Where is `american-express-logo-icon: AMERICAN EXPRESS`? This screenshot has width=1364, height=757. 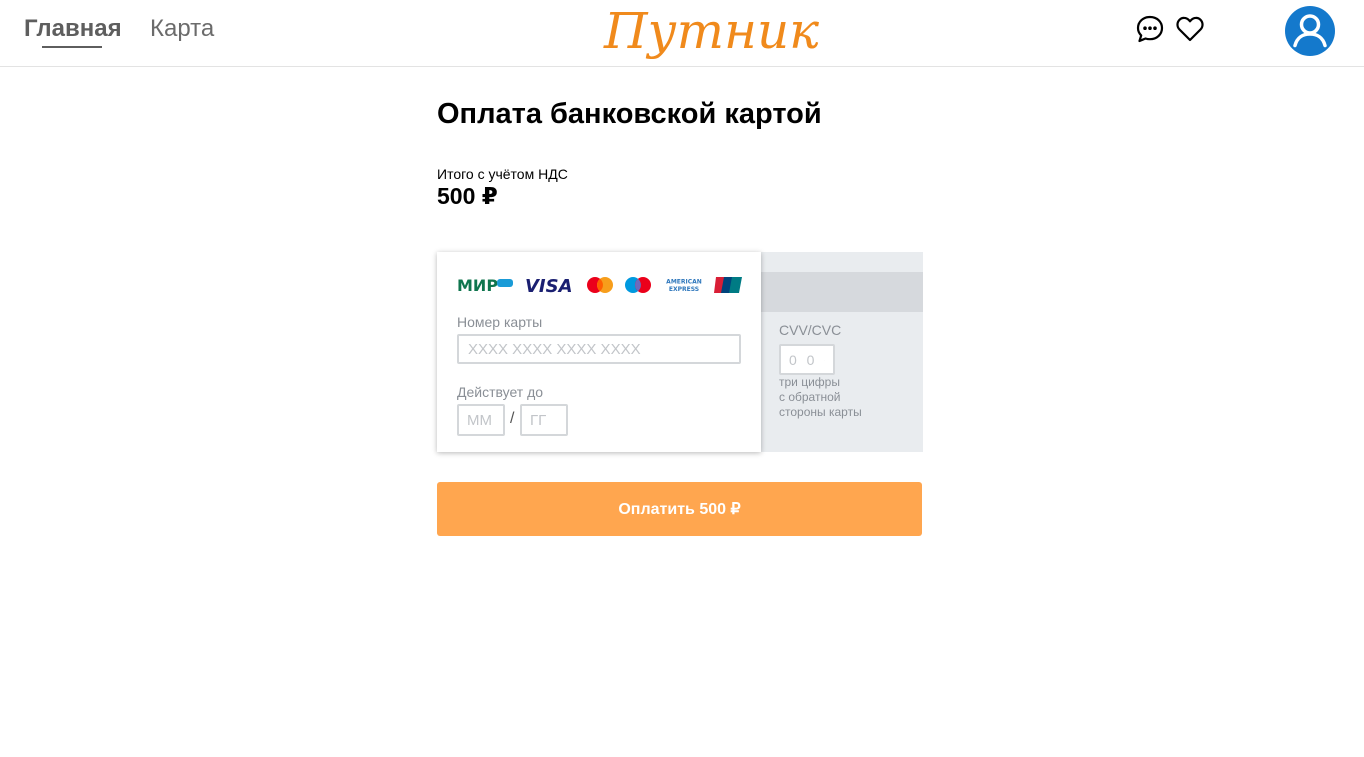
american-express-logo-icon: AMERICAN EXPRESS is located at coordinates (684, 286).